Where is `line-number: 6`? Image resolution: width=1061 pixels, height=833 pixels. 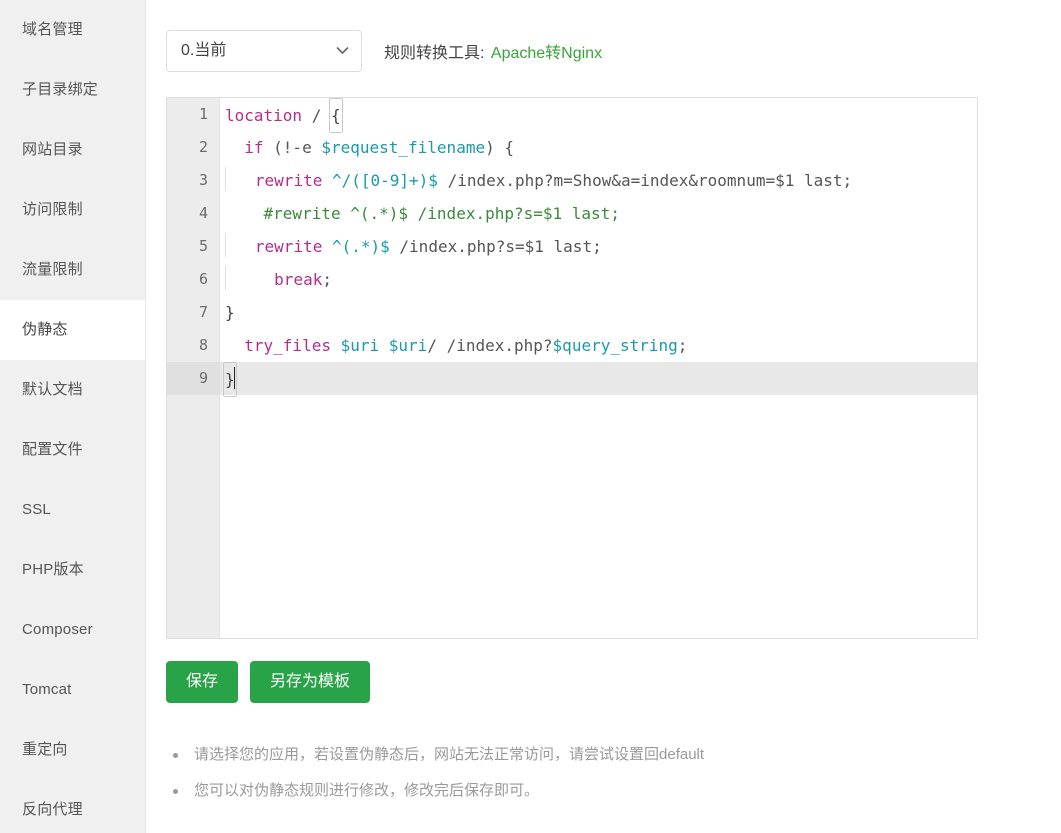 line-number: 6 is located at coordinates (203, 279).